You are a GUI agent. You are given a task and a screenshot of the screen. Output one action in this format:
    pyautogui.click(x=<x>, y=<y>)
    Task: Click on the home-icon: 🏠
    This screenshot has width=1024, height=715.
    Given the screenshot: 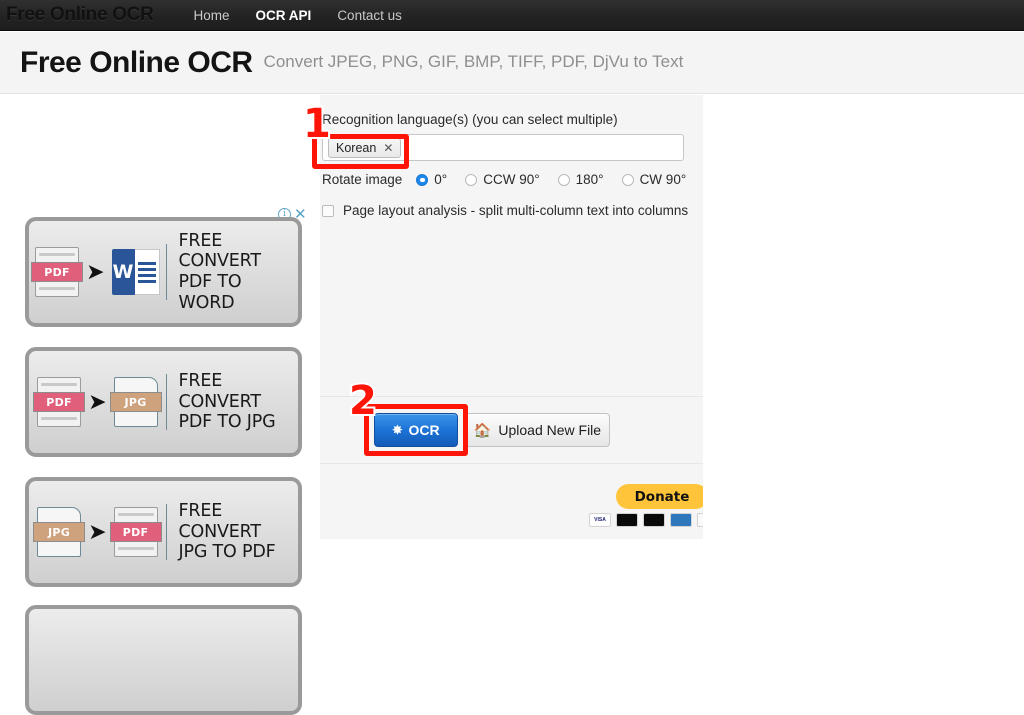 What is the action you would take?
    pyautogui.click(x=482, y=429)
    